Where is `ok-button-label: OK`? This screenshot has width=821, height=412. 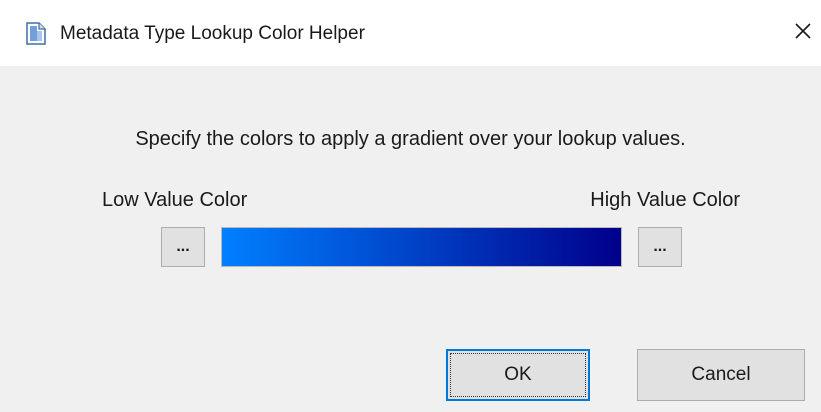
ok-button-label: OK is located at coordinates (518, 374).